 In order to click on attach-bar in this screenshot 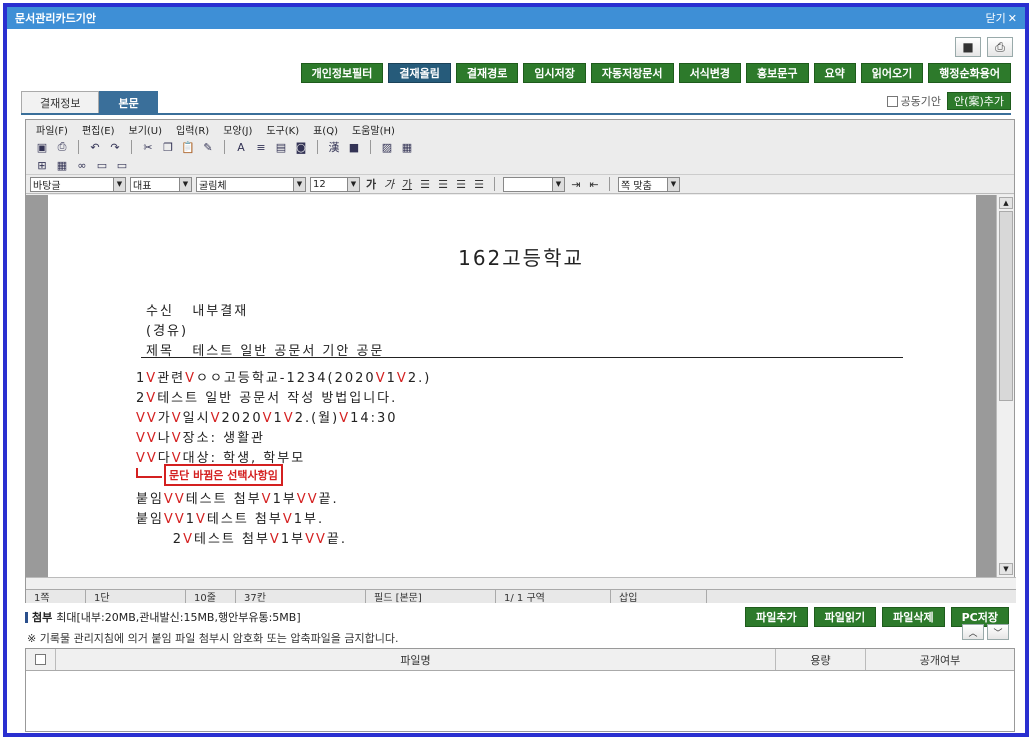, I will do `click(26, 617)`.